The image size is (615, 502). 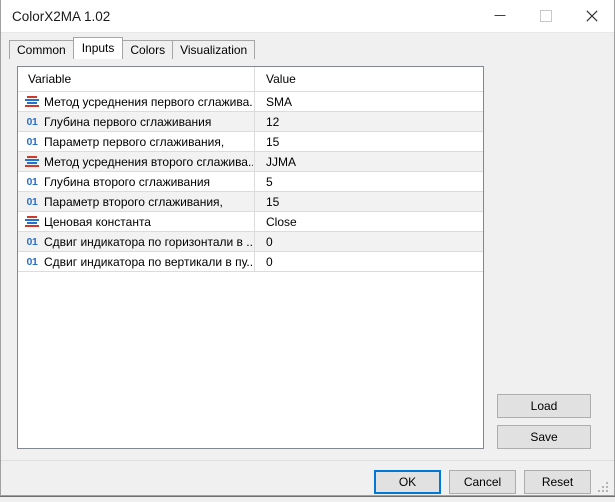 I want to click on tab-common: Common, so click(x=41, y=49).